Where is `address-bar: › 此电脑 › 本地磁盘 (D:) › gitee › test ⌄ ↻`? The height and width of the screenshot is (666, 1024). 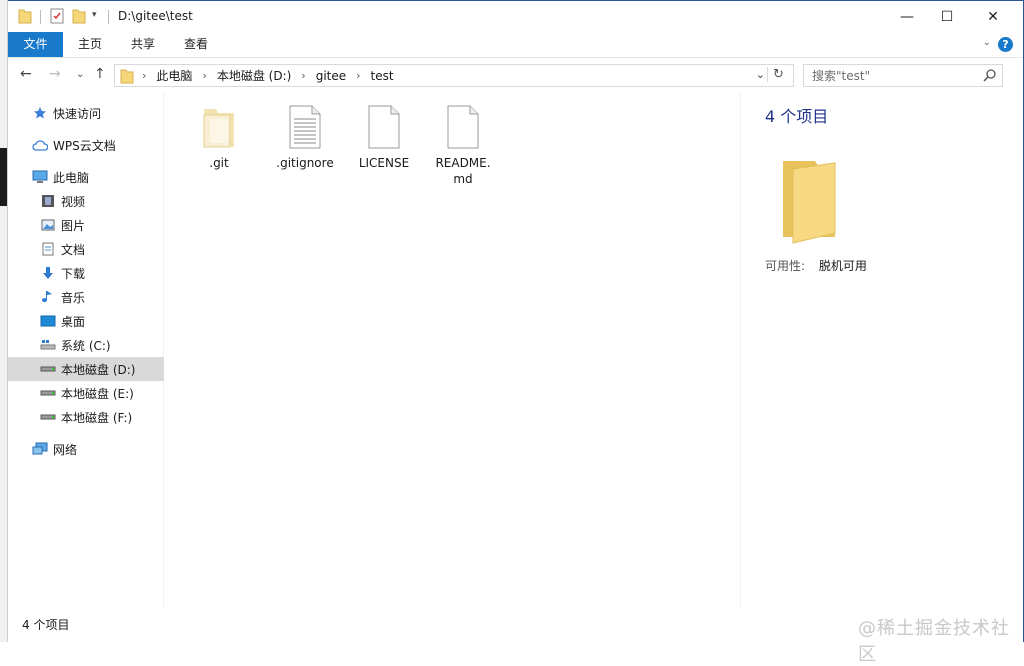
address-bar: › 此电脑 › 本地磁盘 (D:) › gitee › test ⌄ ↻ is located at coordinates (454, 75).